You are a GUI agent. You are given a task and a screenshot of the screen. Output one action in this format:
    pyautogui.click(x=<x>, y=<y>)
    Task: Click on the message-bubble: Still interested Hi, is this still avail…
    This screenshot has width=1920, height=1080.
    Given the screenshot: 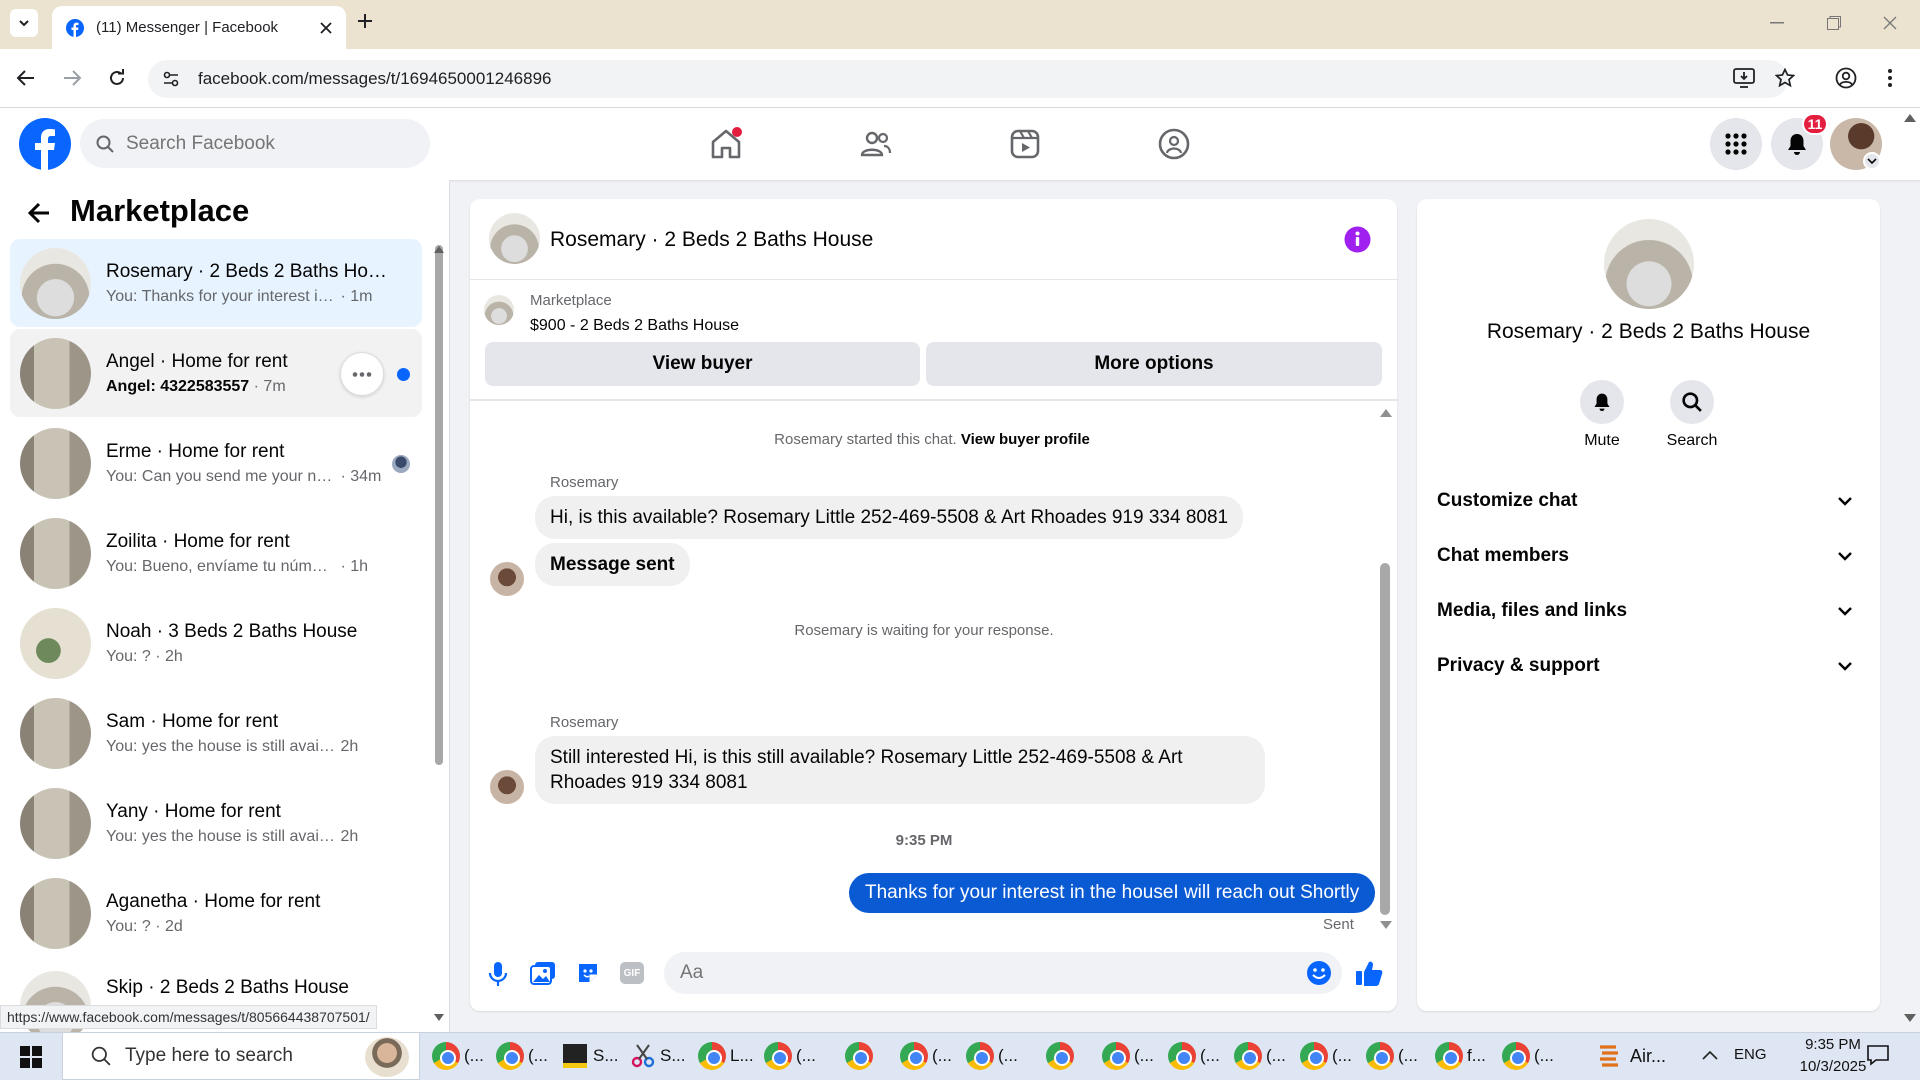 What is the action you would take?
    pyautogui.click(x=900, y=770)
    